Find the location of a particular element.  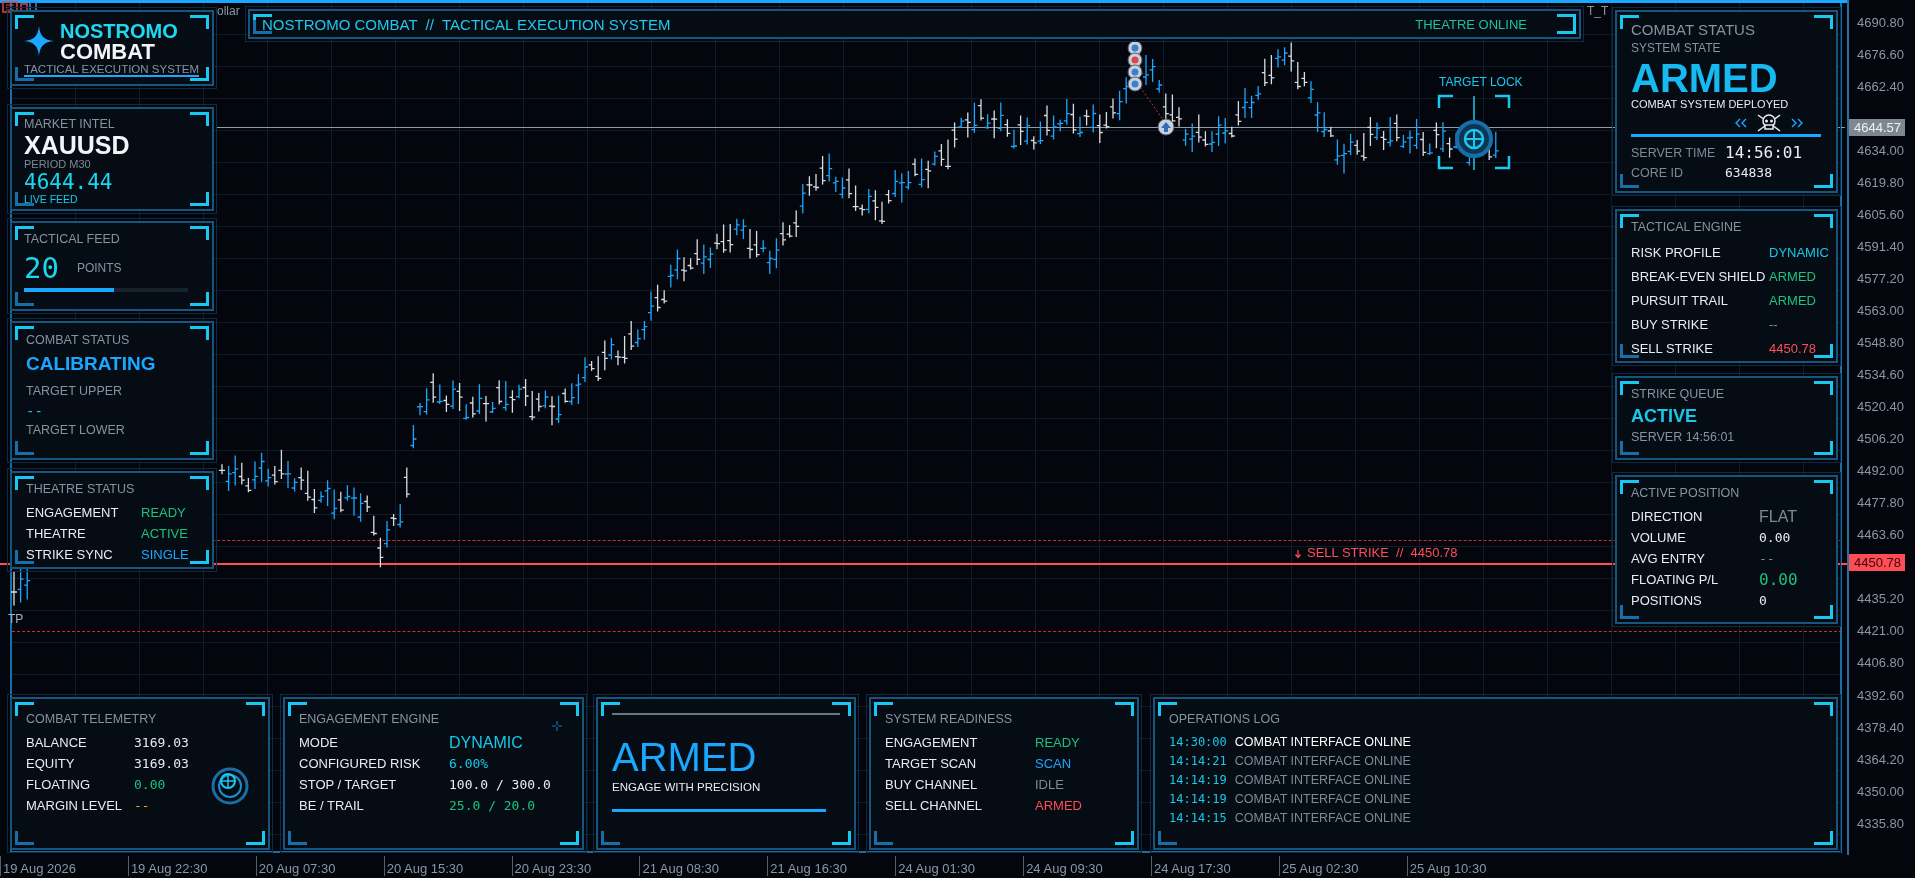

field-value: 0.00 is located at coordinates (1775, 537).